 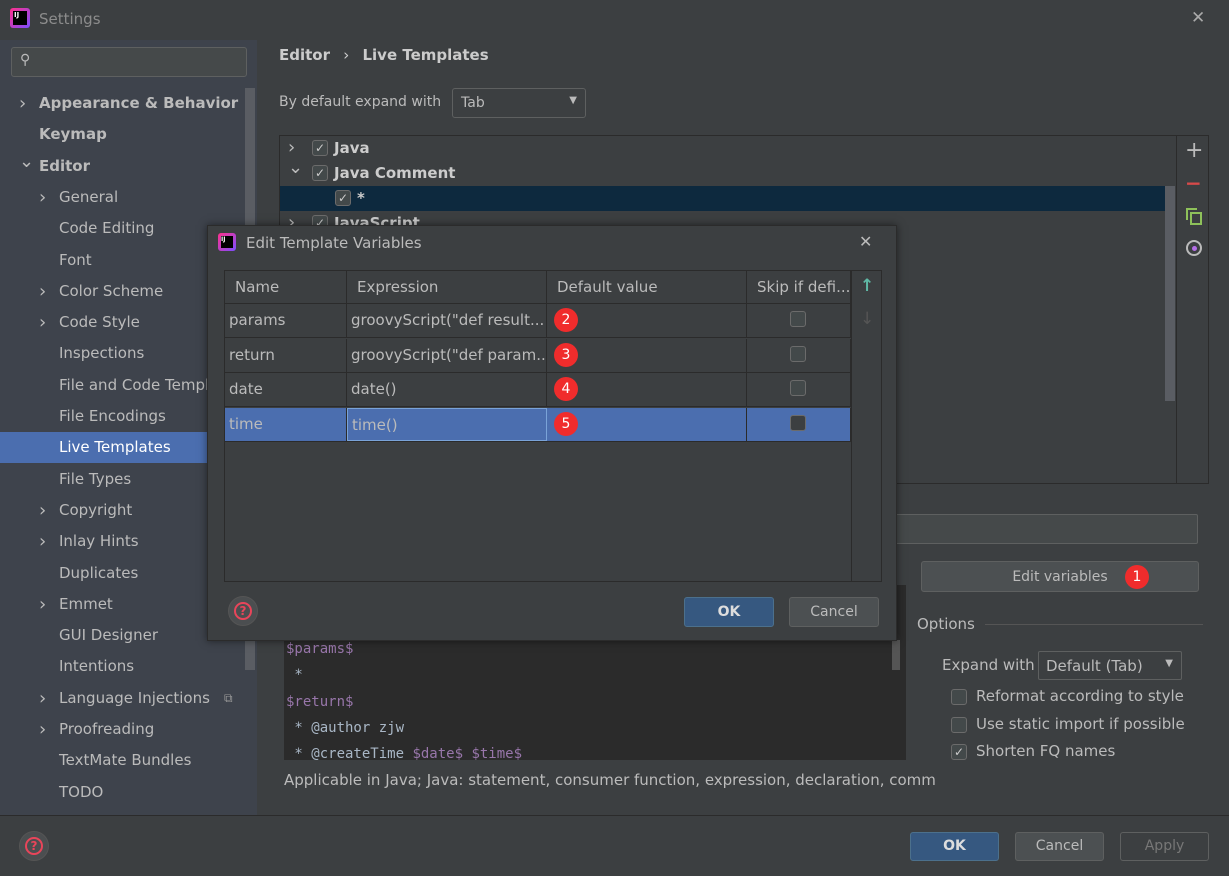 I want to click on sidebar-item: TextMate Bundles, so click(x=122, y=760).